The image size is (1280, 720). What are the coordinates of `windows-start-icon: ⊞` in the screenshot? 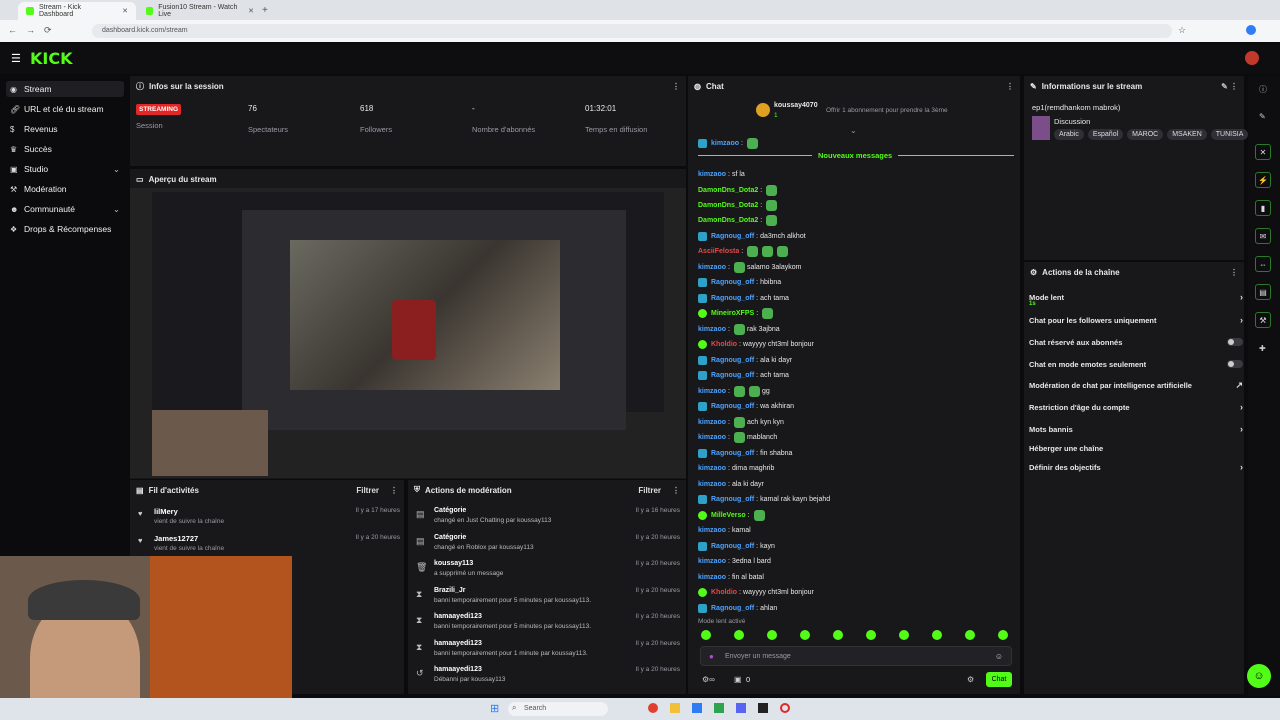 It's located at (494, 708).